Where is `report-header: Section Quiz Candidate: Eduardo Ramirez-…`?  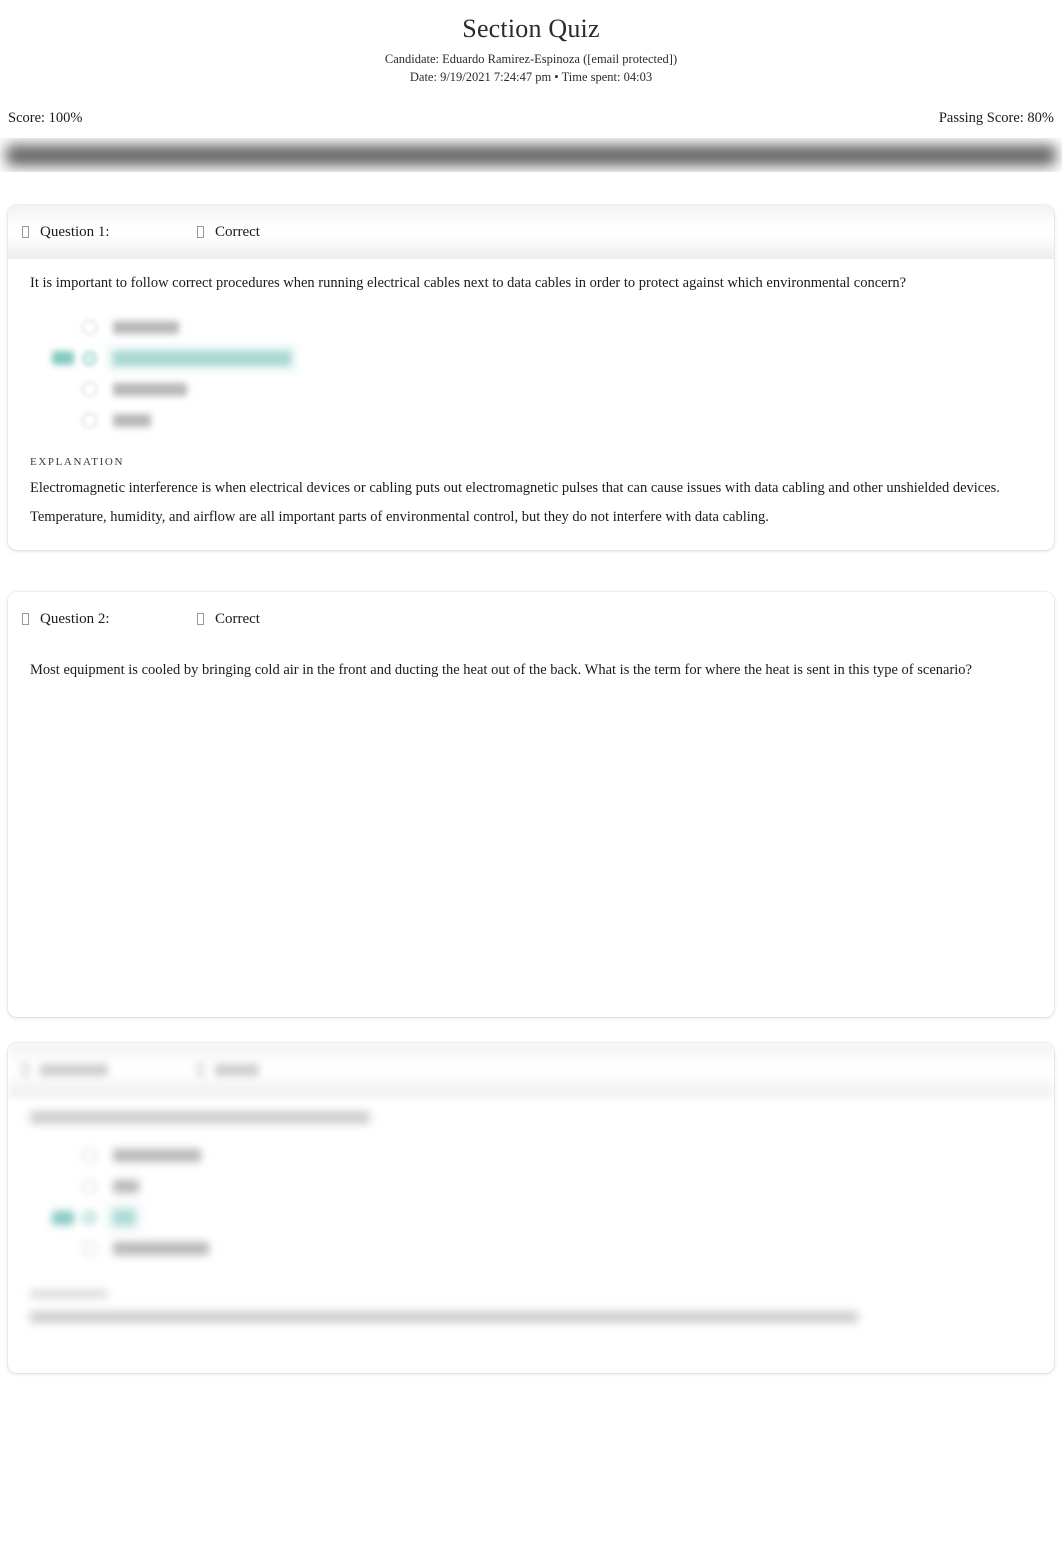 report-header: Section Quiz Candidate: Eduardo Ramirez-… is located at coordinates (531, 43).